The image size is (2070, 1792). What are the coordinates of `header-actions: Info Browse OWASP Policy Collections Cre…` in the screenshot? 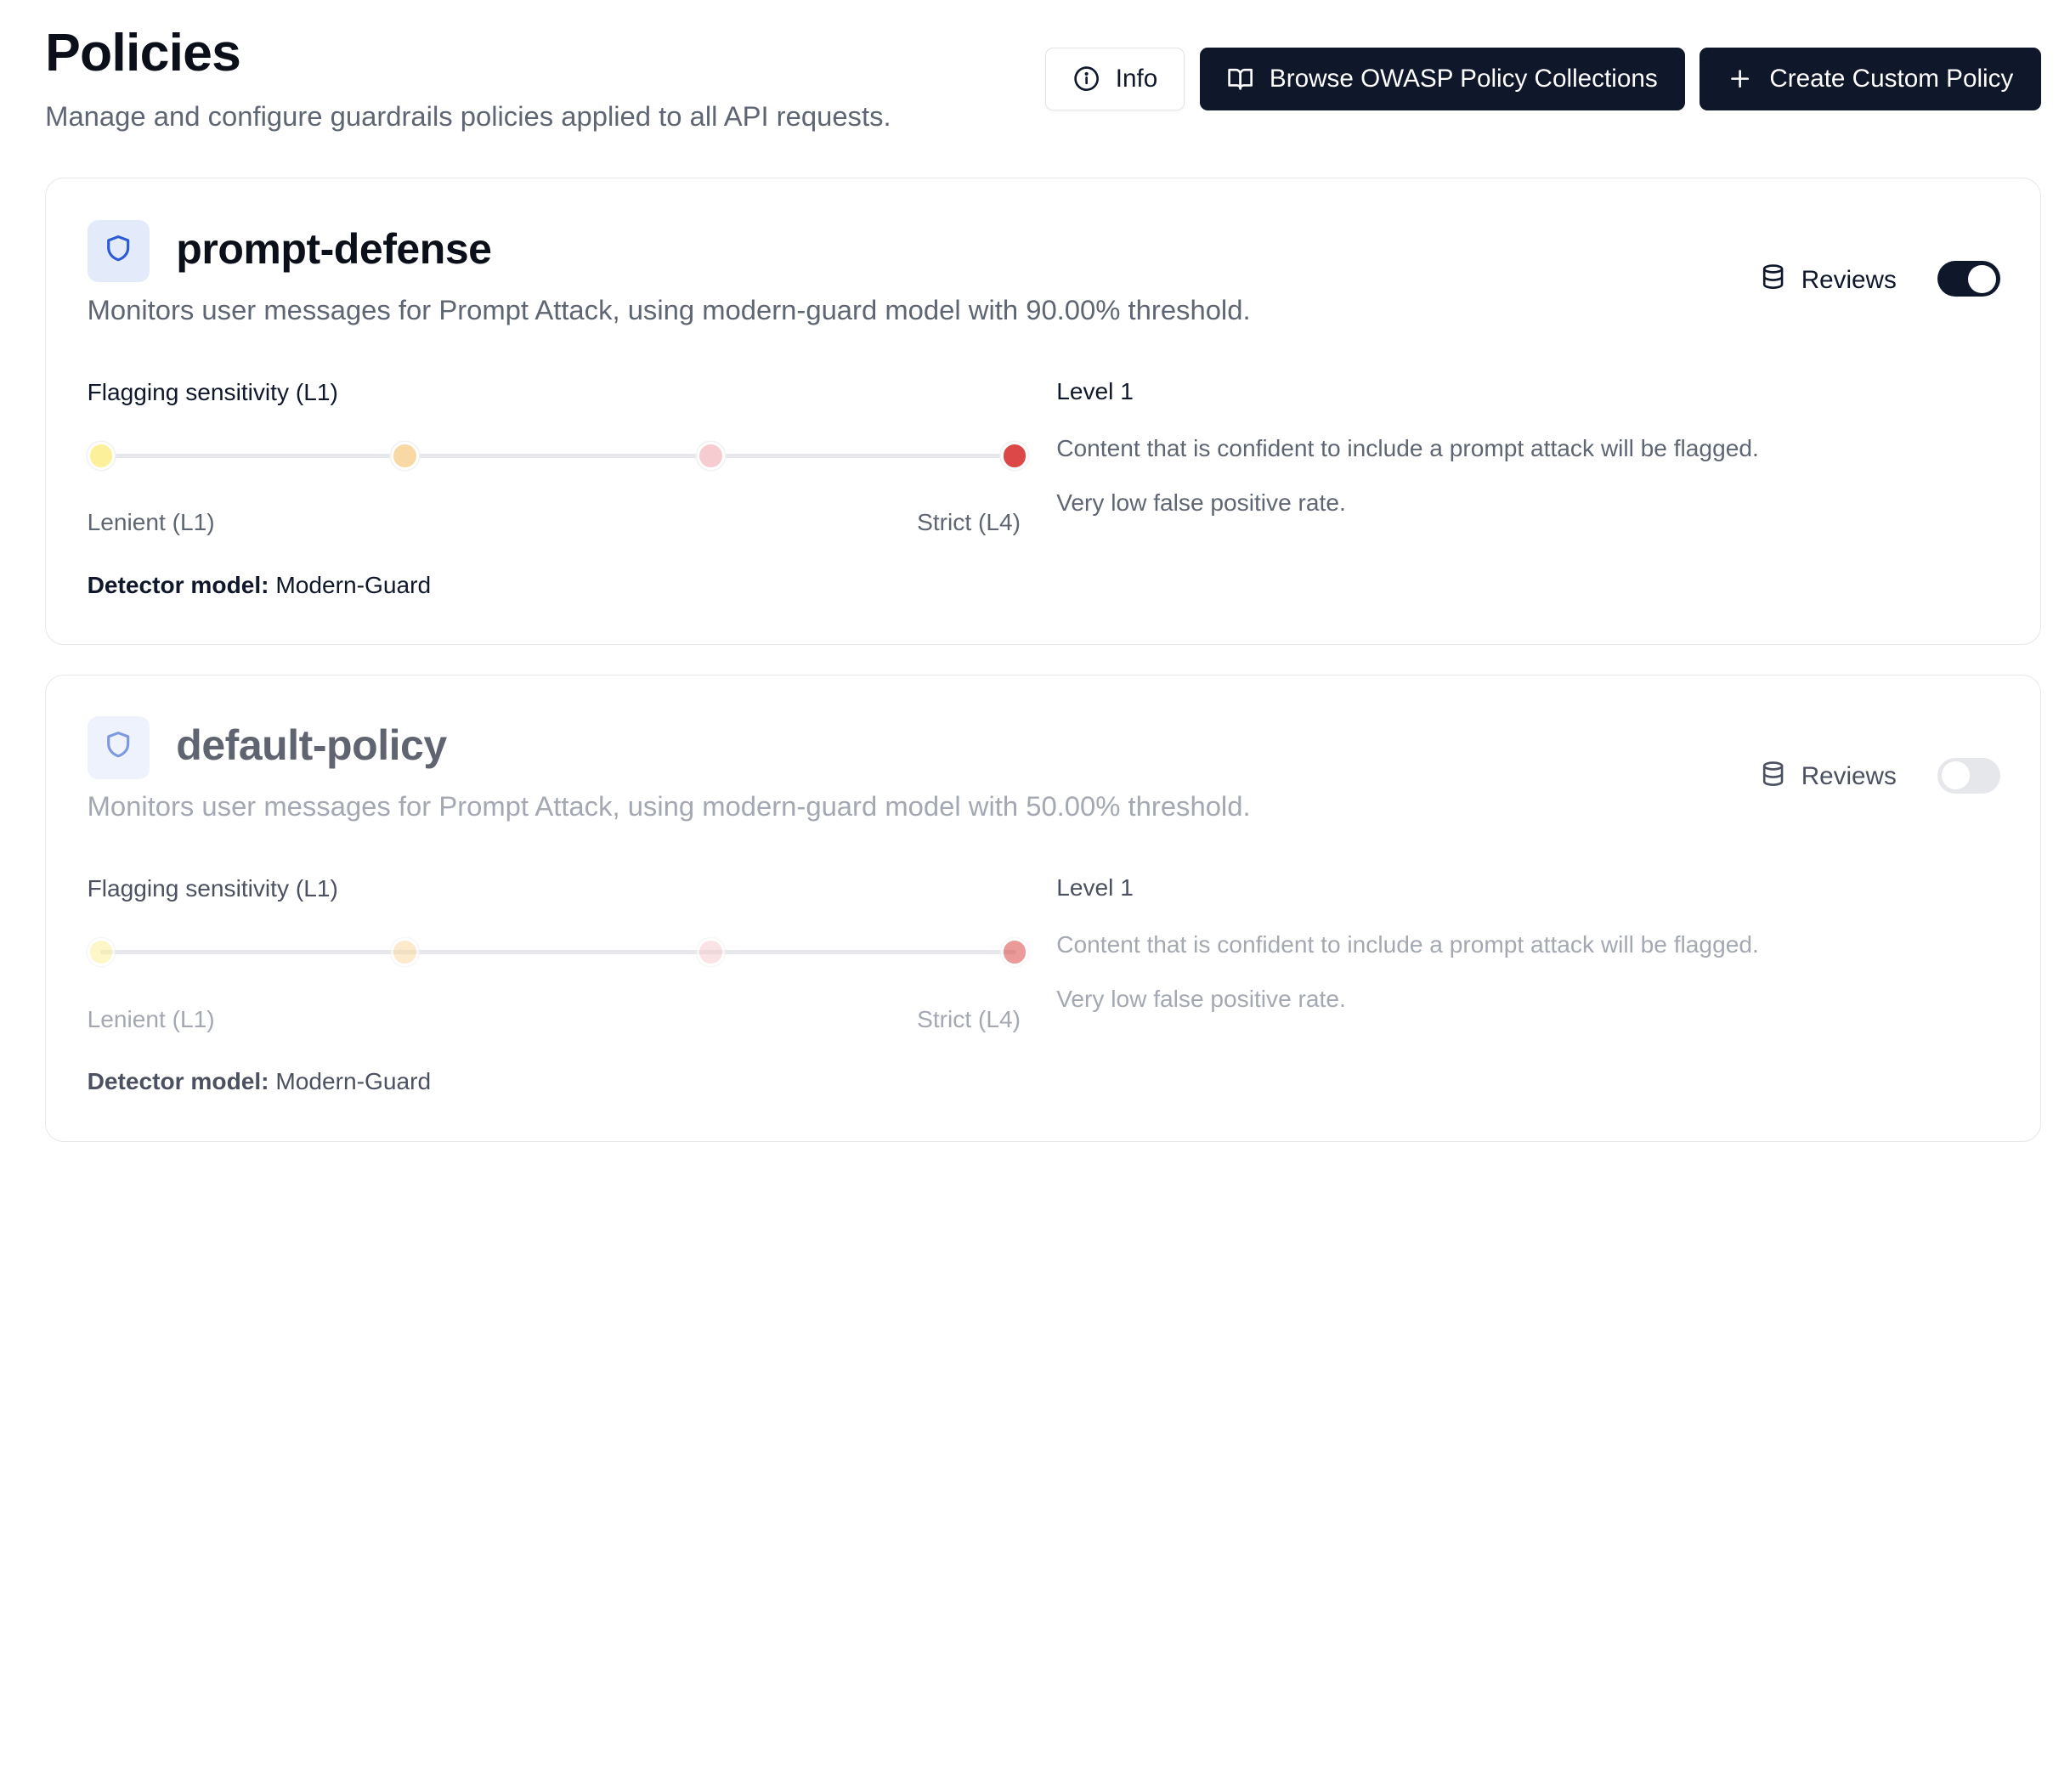 It's located at (1543, 79).